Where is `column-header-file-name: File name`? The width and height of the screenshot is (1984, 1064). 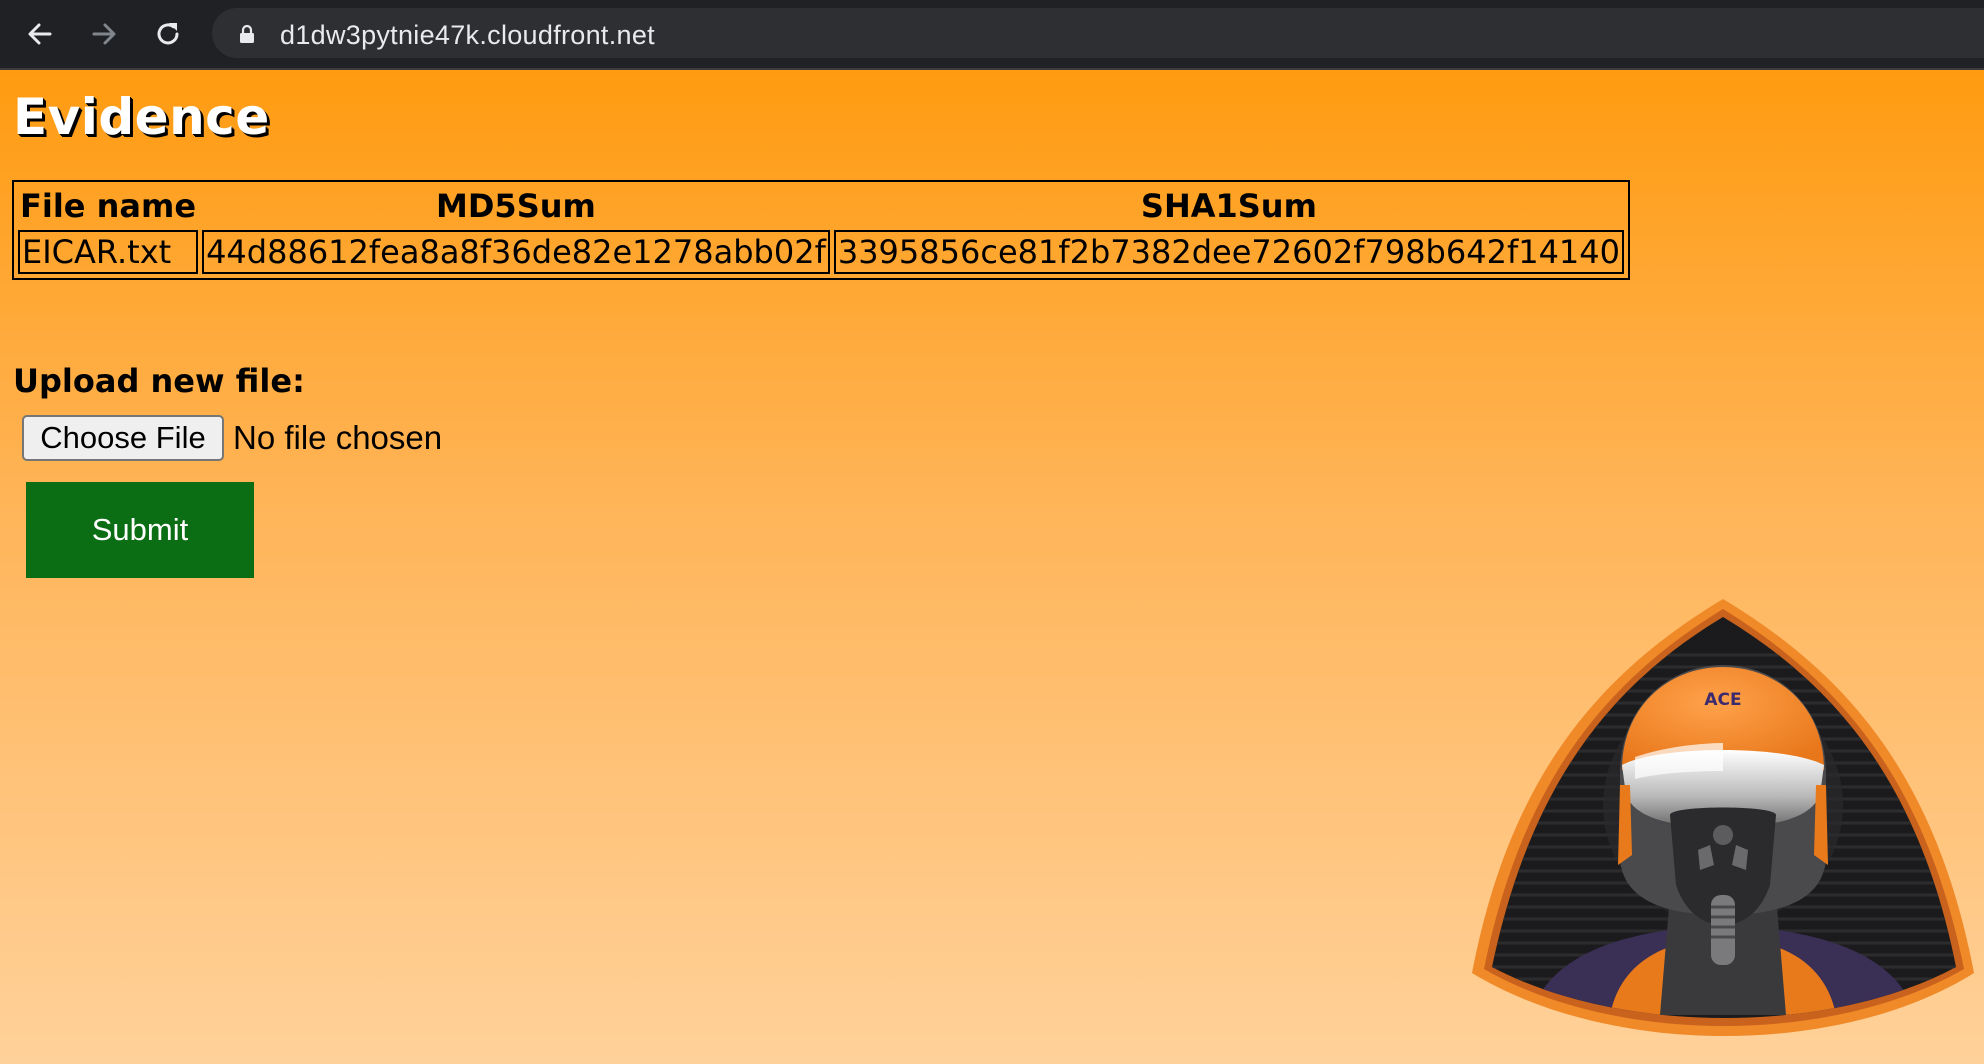 column-header-file-name: File name is located at coordinates (108, 206).